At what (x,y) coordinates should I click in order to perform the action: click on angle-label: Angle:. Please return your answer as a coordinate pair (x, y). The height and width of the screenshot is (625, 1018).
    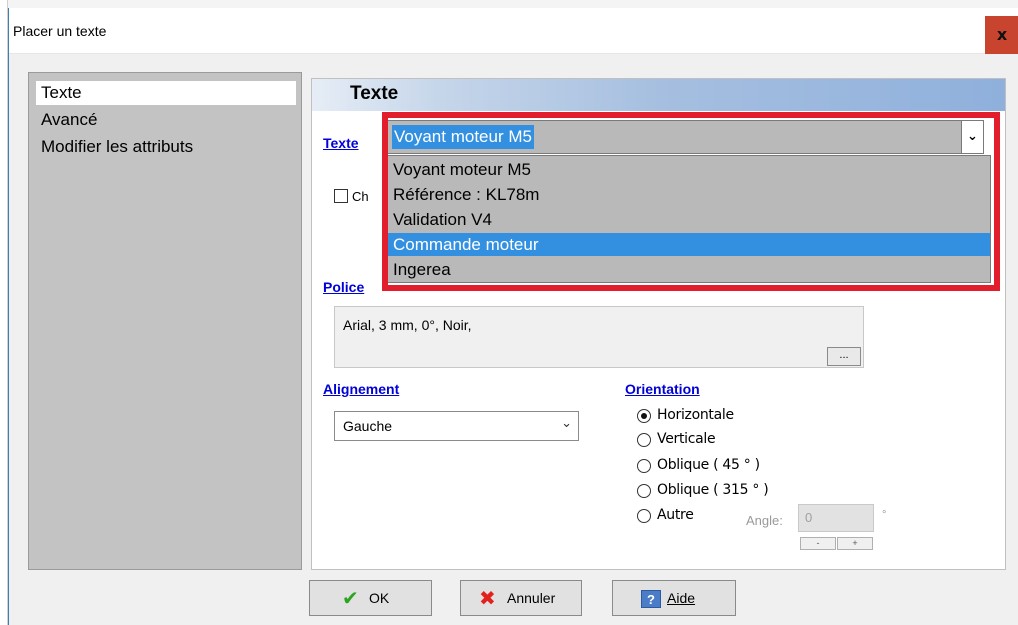
    Looking at the image, I should click on (764, 520).